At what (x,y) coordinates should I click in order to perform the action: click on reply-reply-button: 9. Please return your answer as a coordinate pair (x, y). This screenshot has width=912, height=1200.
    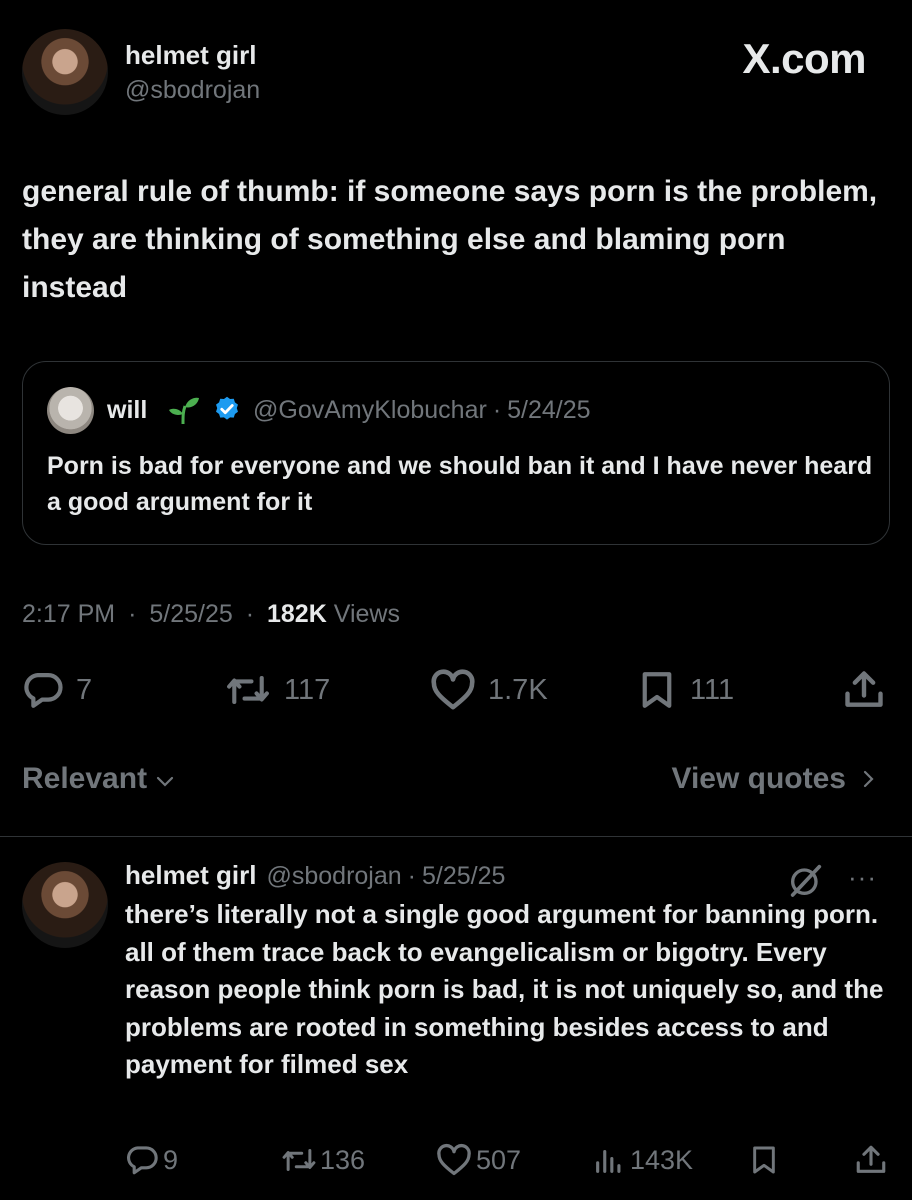
    Looking at the image, I should click on (151, 1160).